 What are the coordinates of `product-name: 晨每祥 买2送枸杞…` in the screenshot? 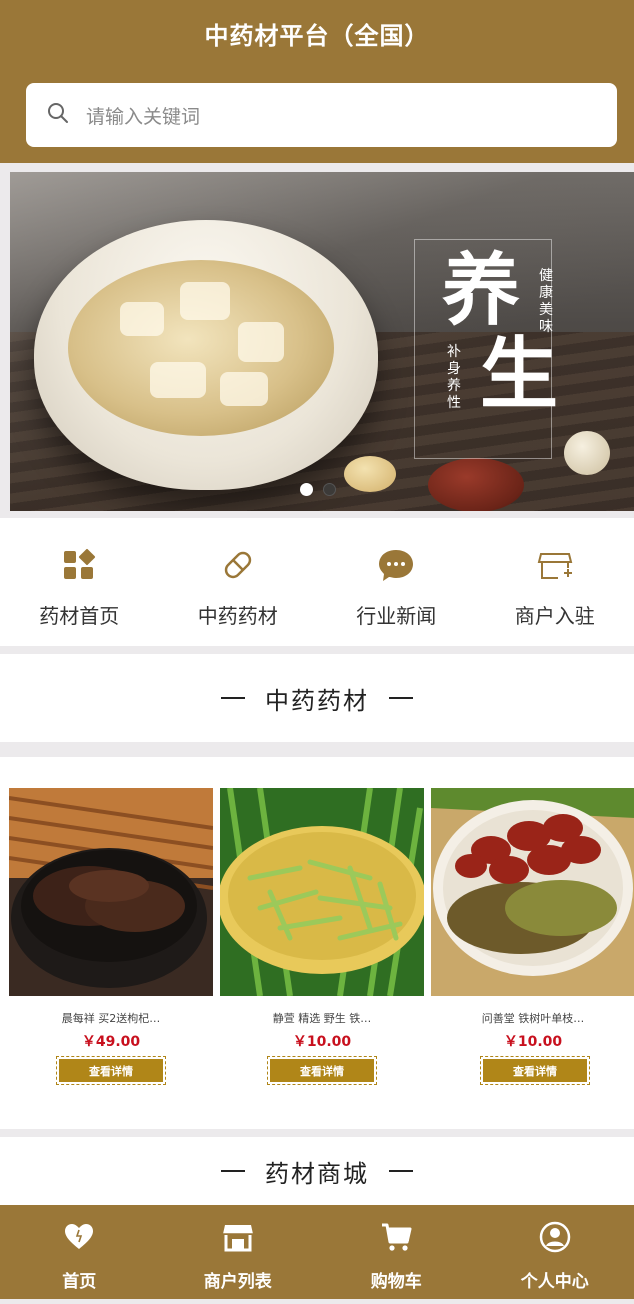 It's located at (111, 1018).